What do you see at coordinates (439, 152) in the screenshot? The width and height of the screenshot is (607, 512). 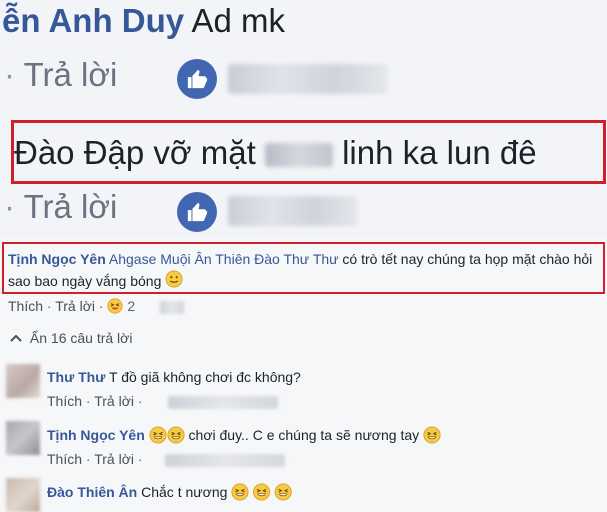 I see `highlight-comment-text-after: linh ka lun đê` at bounding box center [439, 152].